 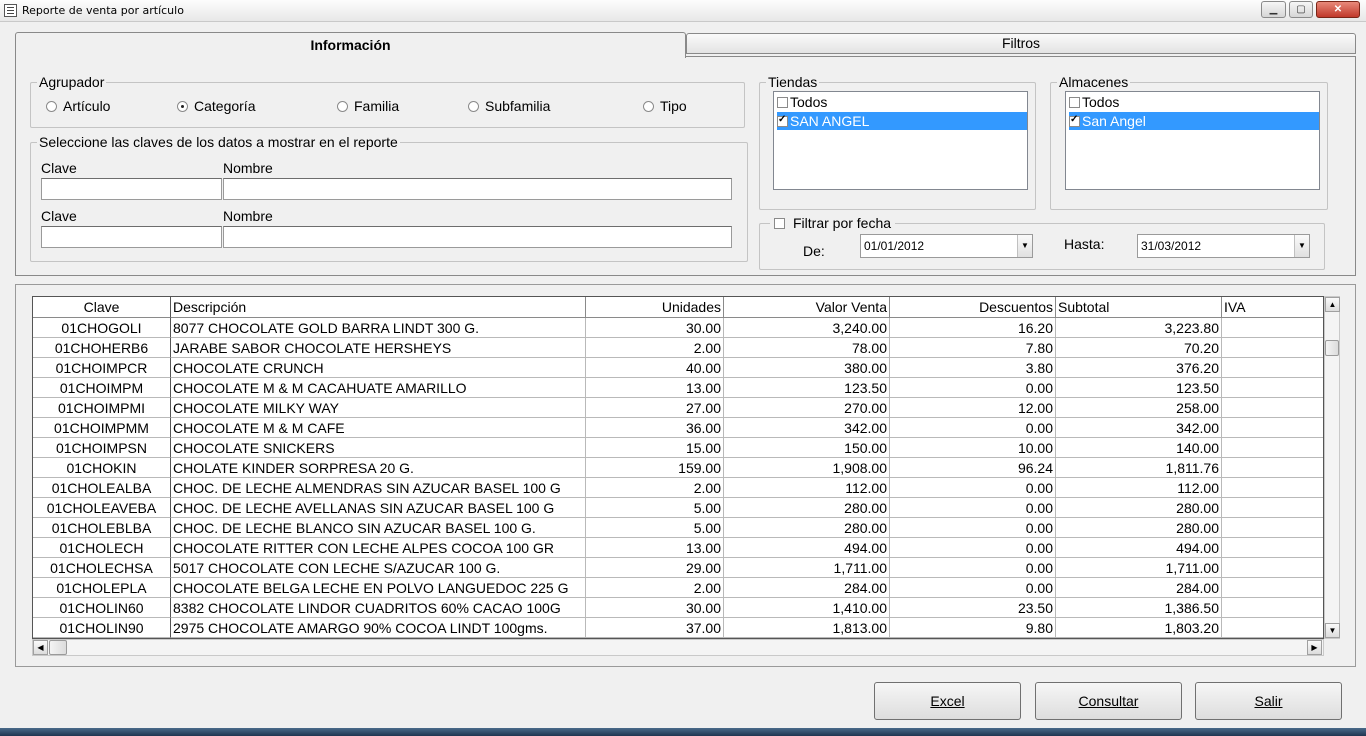 I want to click on cell-descripcion: CHOCOLATE SNICKERS, so click(x=378, y=448).